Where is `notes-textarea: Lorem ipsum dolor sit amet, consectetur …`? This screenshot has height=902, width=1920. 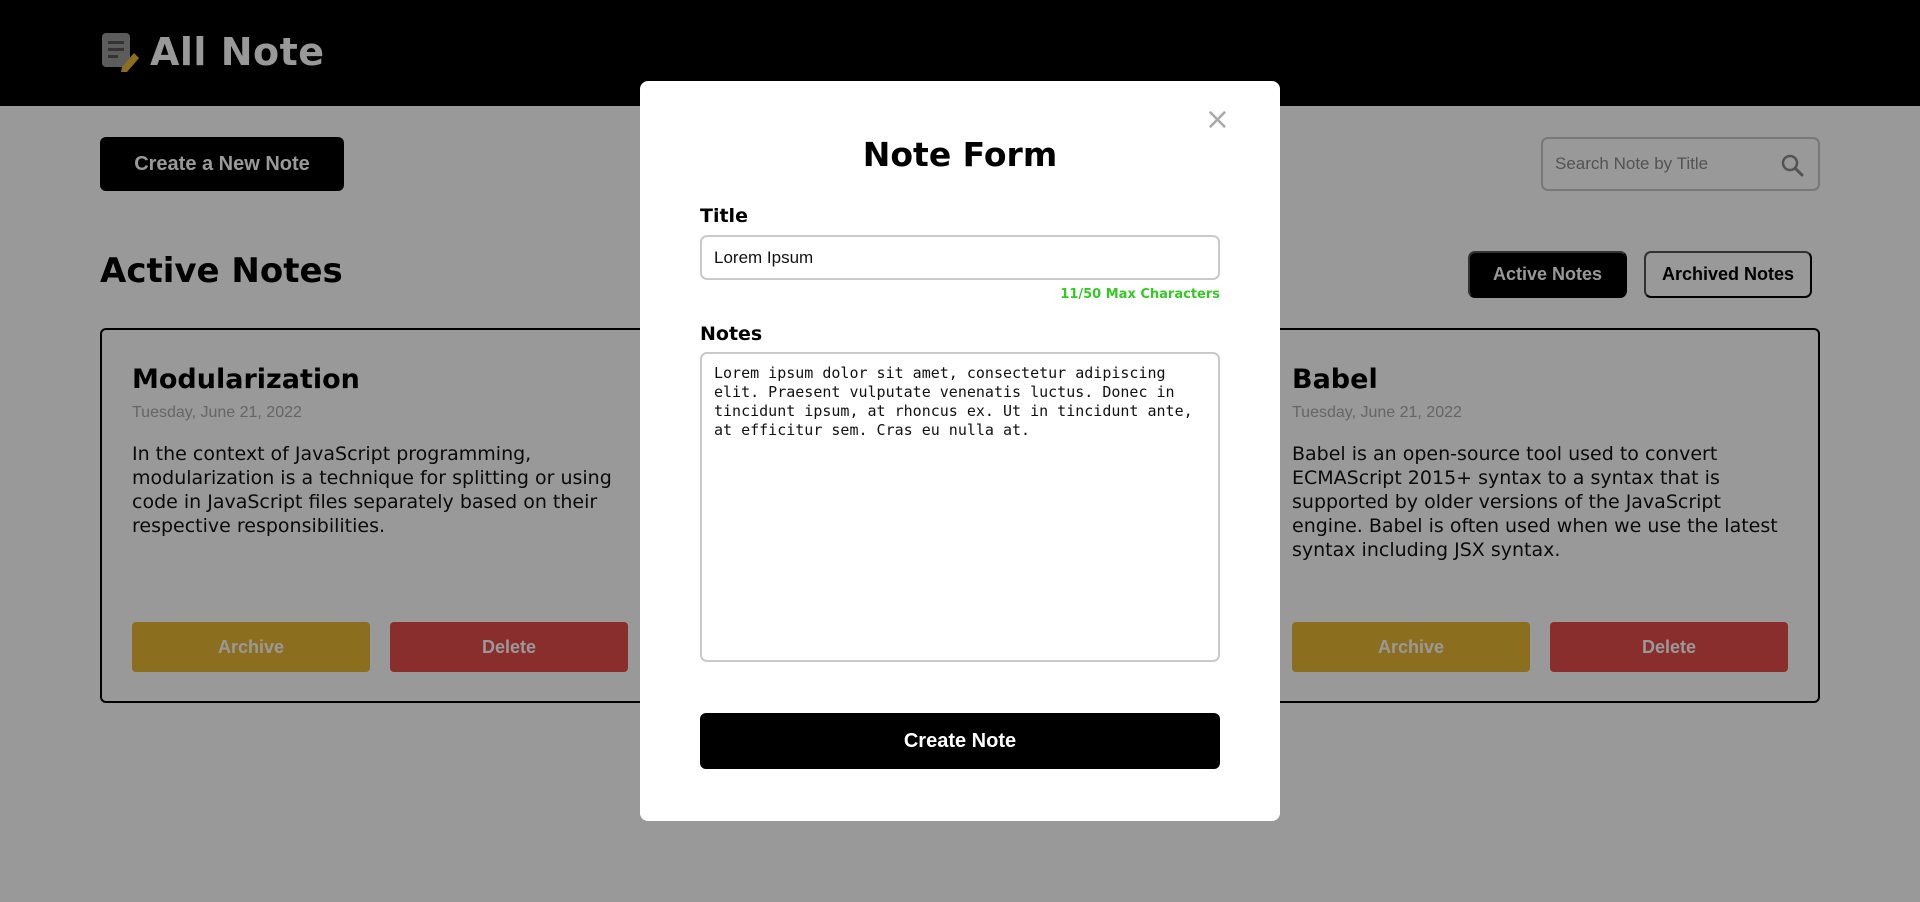
notes-textarea: Lorem ipsum dolor sit amet, consectetur … is located at coordinates (960, 507).